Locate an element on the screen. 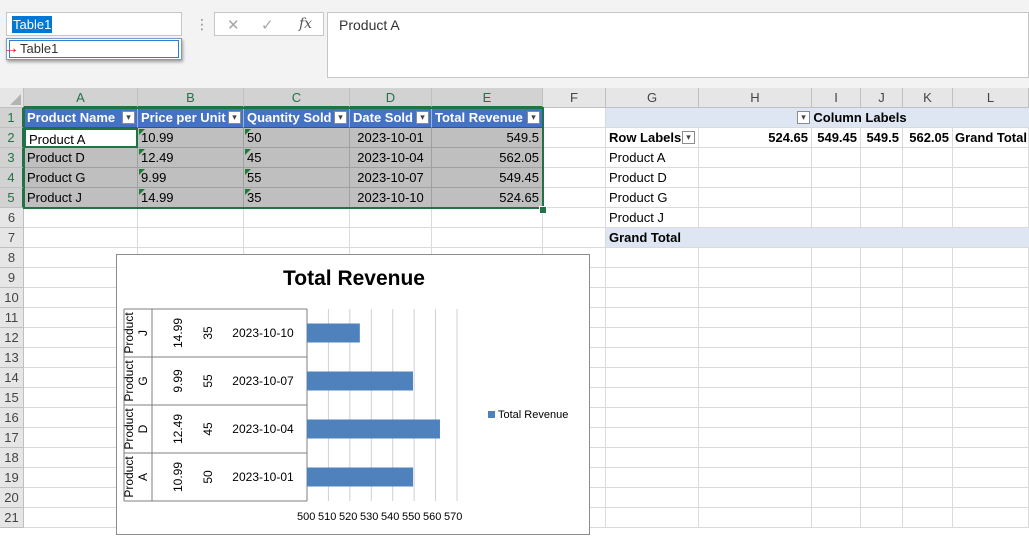 The image size is (1029, 546). table-cell: 12.49 is located at coordinates (191, 158).